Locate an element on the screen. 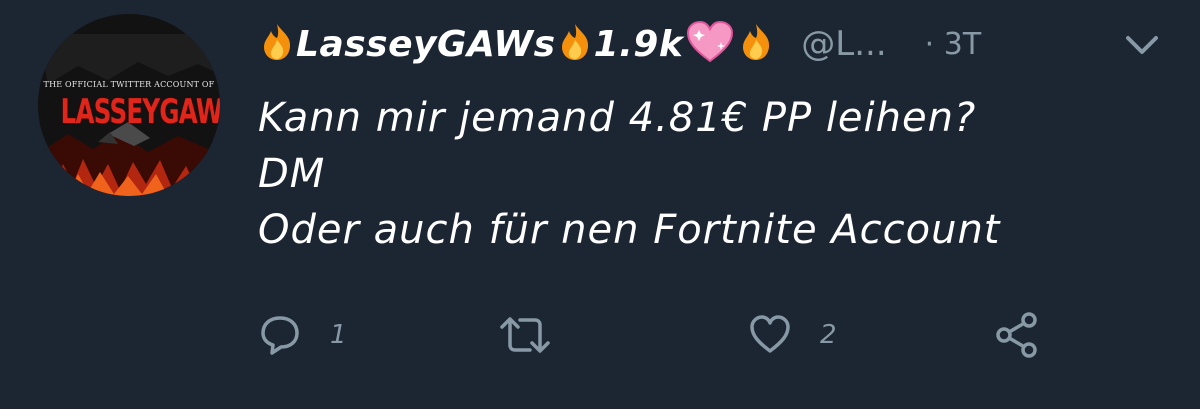 This screenshot has width=1200, height=409. tweet-text-line: Oder auch für nen Fortnite Account is located at coordinates (629, 230).